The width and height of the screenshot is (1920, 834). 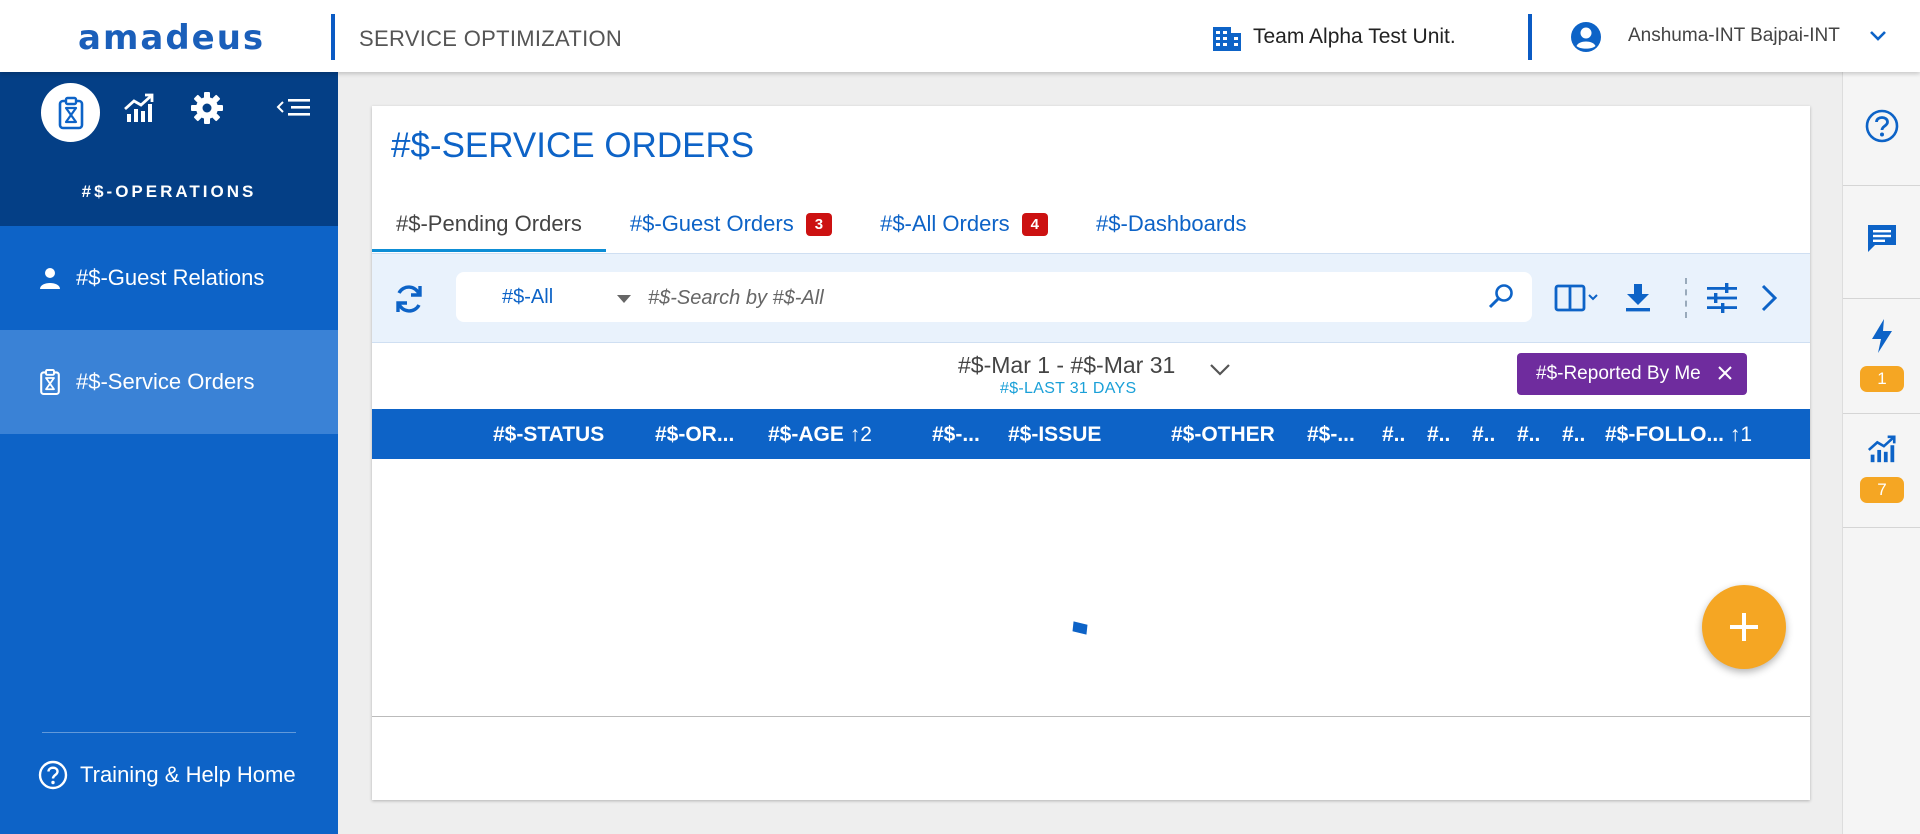 I want to click on date-range-selector: #$-Mar 1 - #$-Mar 31, so click(x=1066, y=365).